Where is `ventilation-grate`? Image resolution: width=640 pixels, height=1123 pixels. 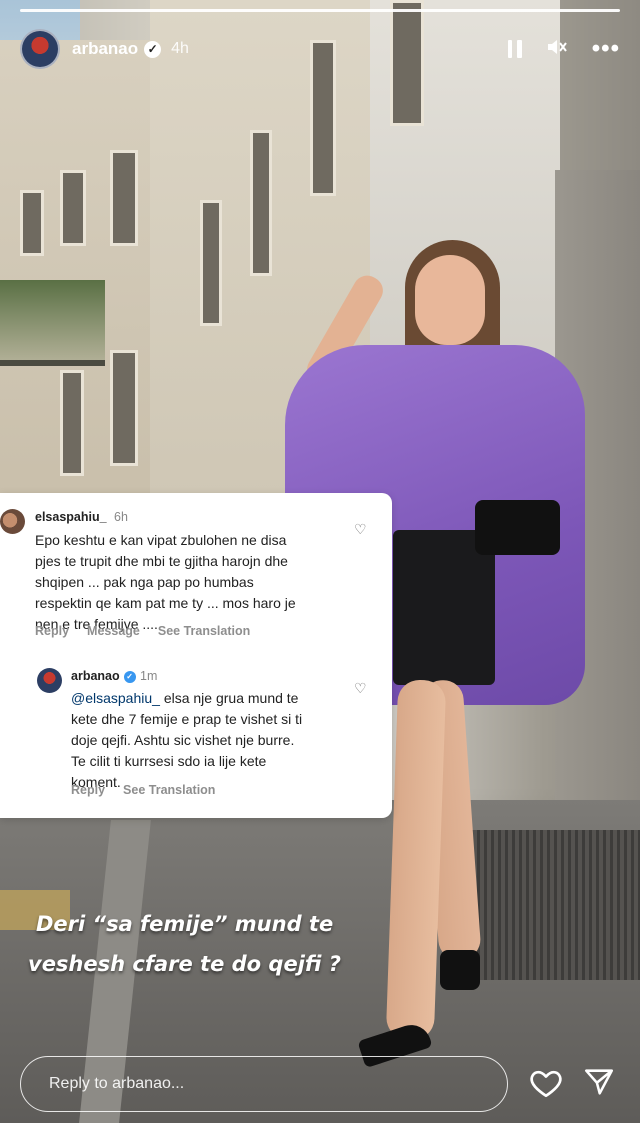 ventilation-grate is located at coordinates (555, 905).